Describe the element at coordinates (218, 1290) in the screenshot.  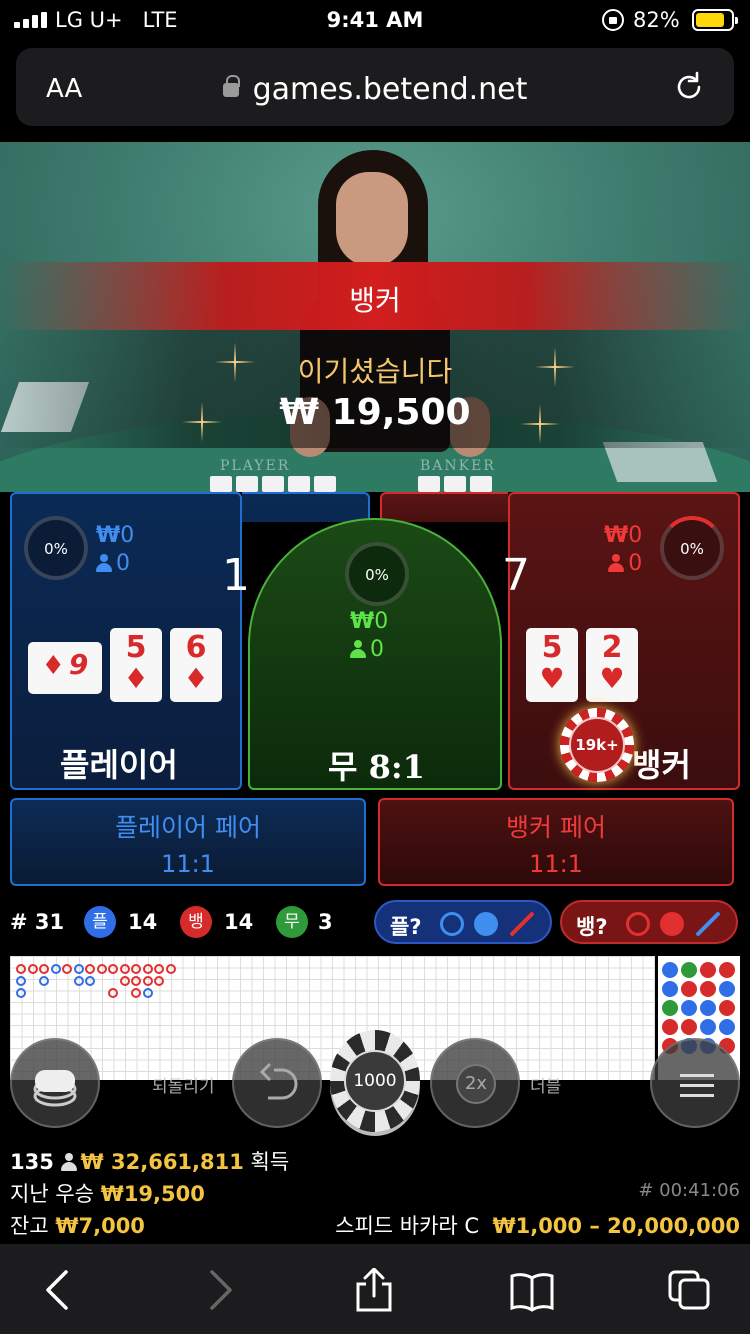
I see `forward-icon` at that location.